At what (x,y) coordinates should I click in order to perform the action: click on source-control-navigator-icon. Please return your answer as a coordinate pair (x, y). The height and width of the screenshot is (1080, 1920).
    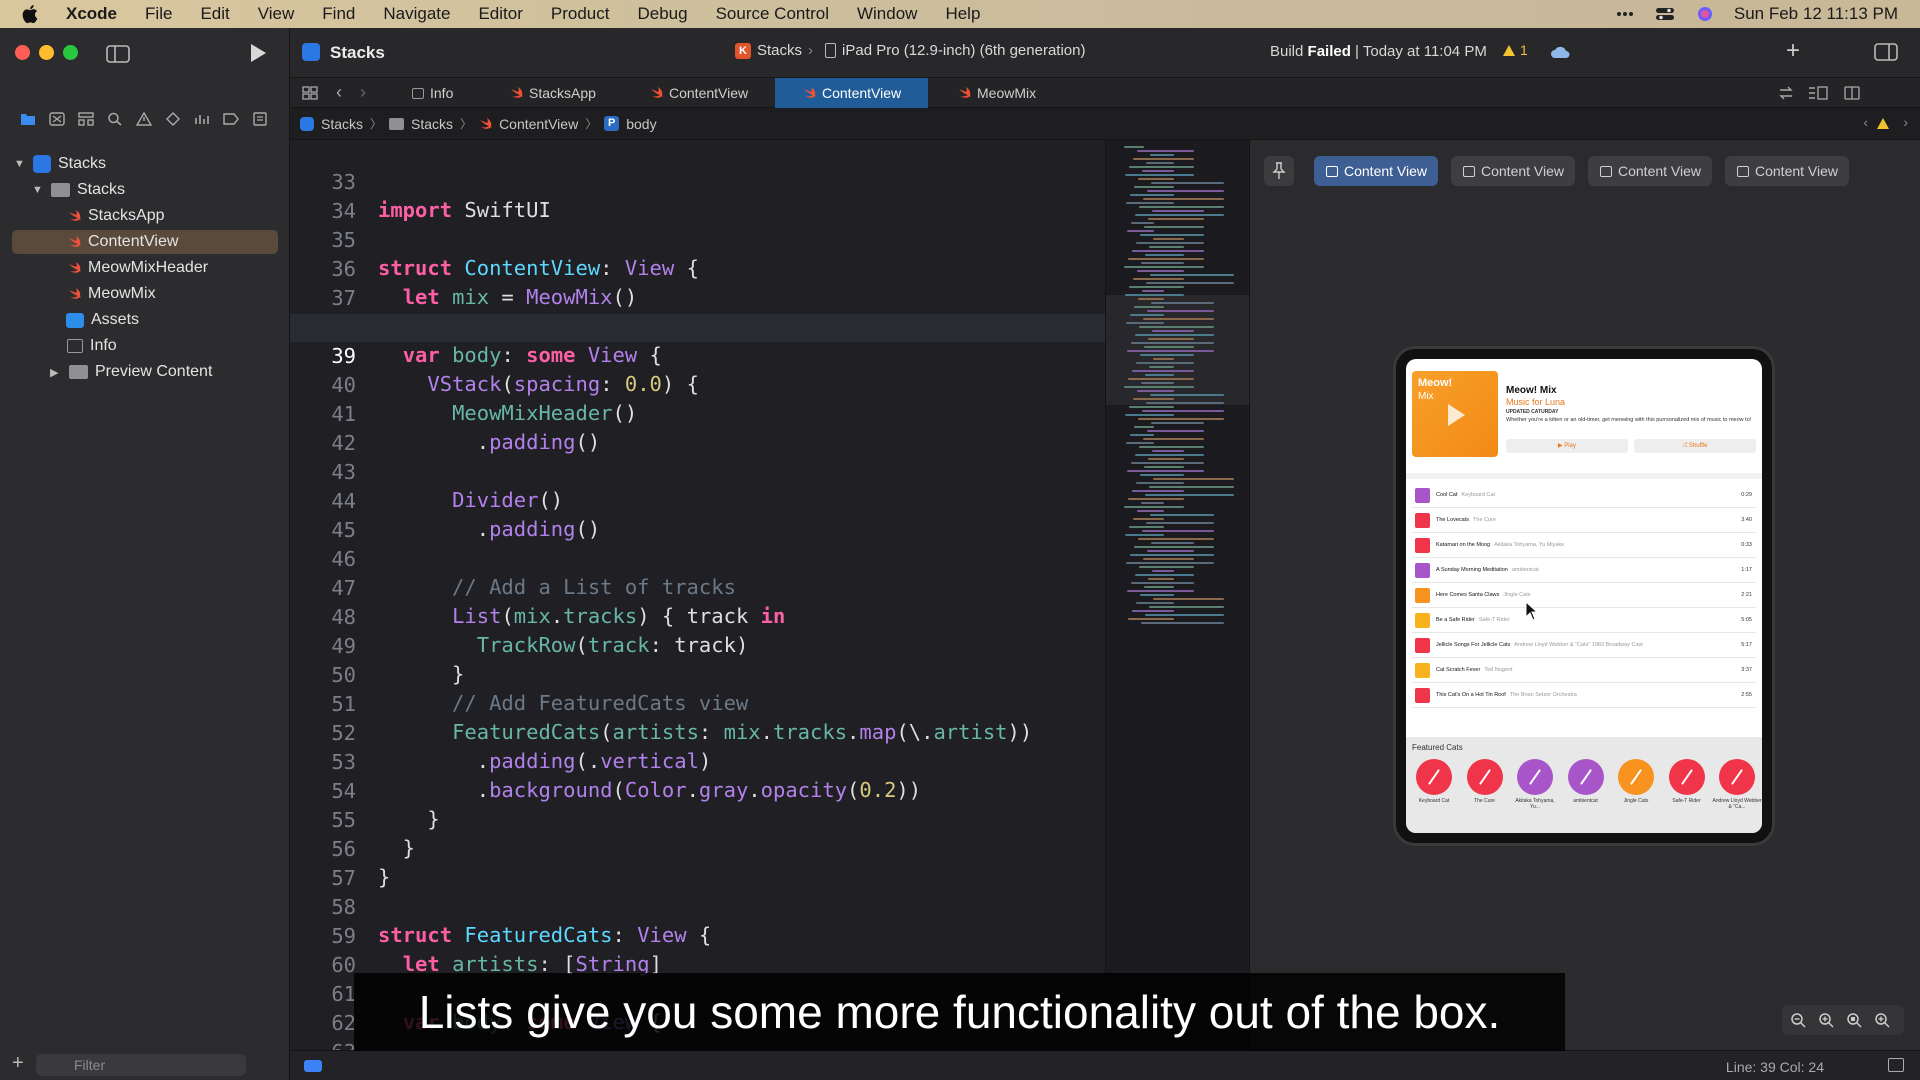
    Looking at the image, I should click on (57, 119).